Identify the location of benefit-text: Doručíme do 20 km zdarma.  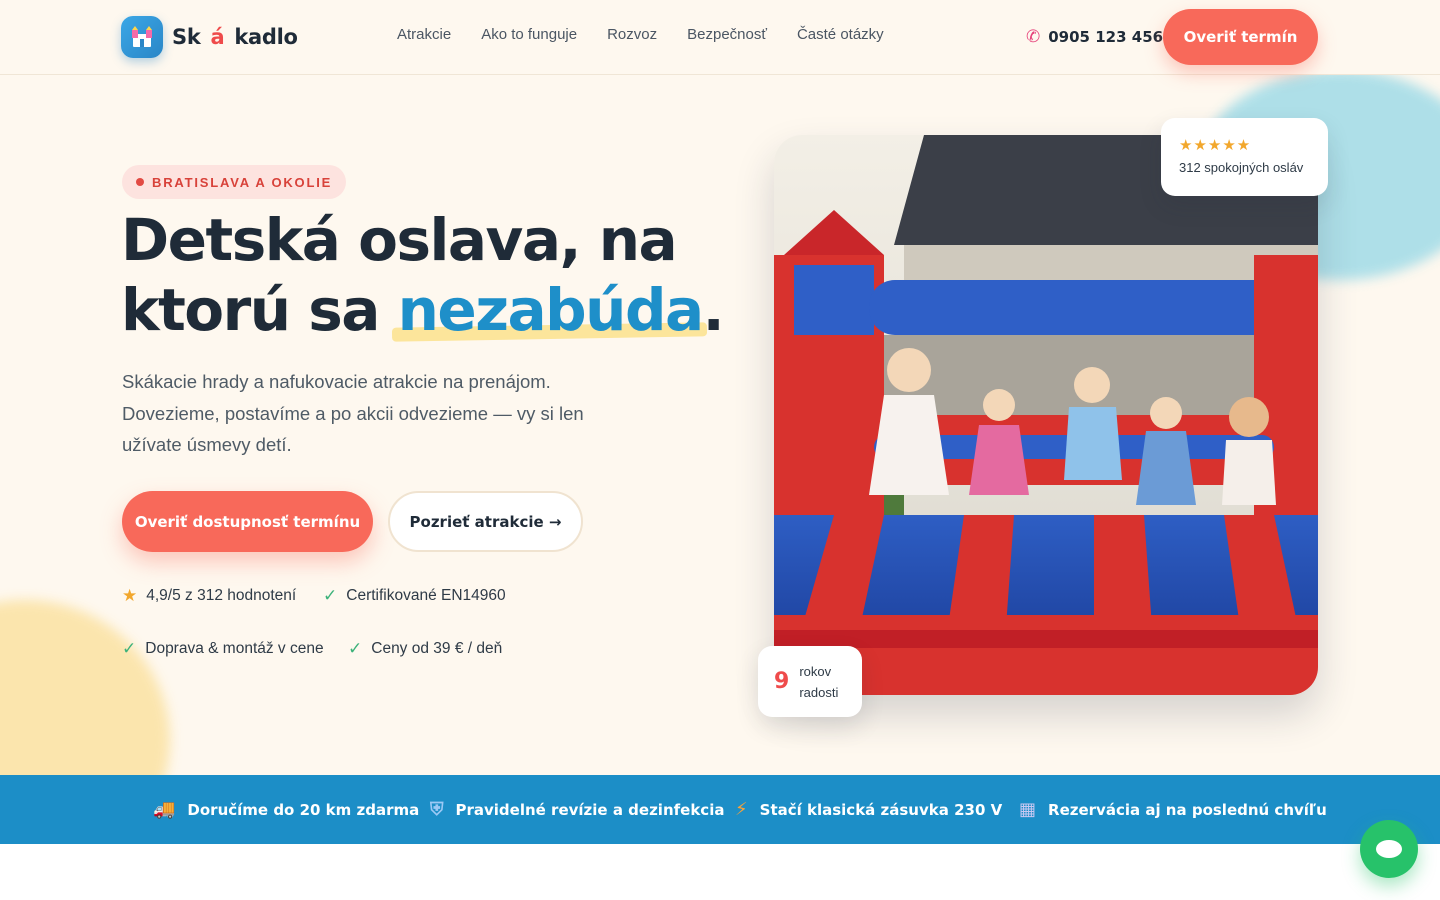
(303, 809).